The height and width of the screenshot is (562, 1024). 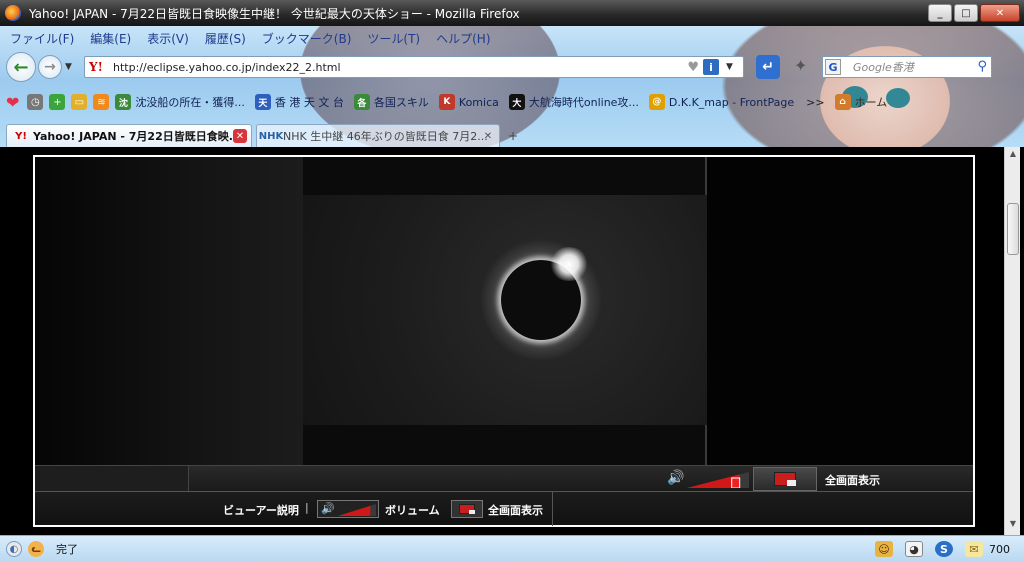 What do you see at coordinates (21, 136) in the screenshot?
I see `tab-favicon-icon: Y!` at bounding box center [21, 136].